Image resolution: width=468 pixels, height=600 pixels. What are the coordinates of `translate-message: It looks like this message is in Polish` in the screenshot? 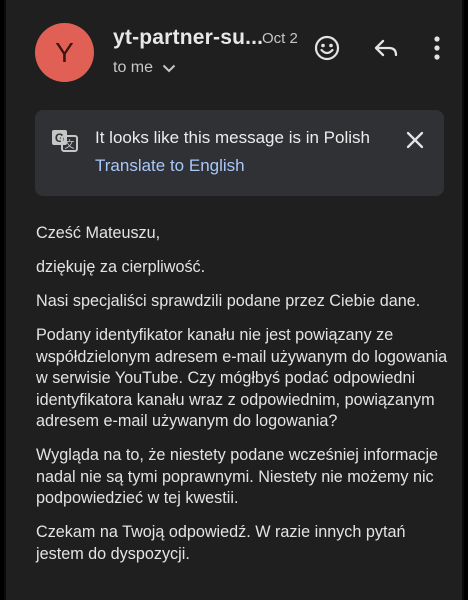 It's located at (232, 137).